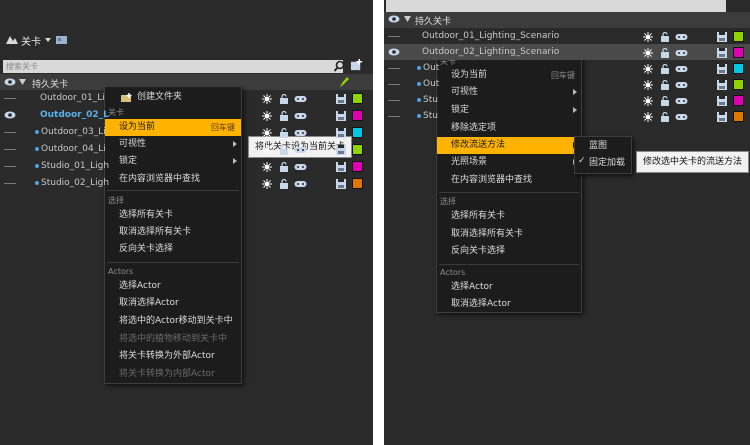 This screenshot has height=445, width=750. Describe the element at coordinates (598, 146) in the screenshot. I see `submenu-blueprint: 蓝图` at that location.